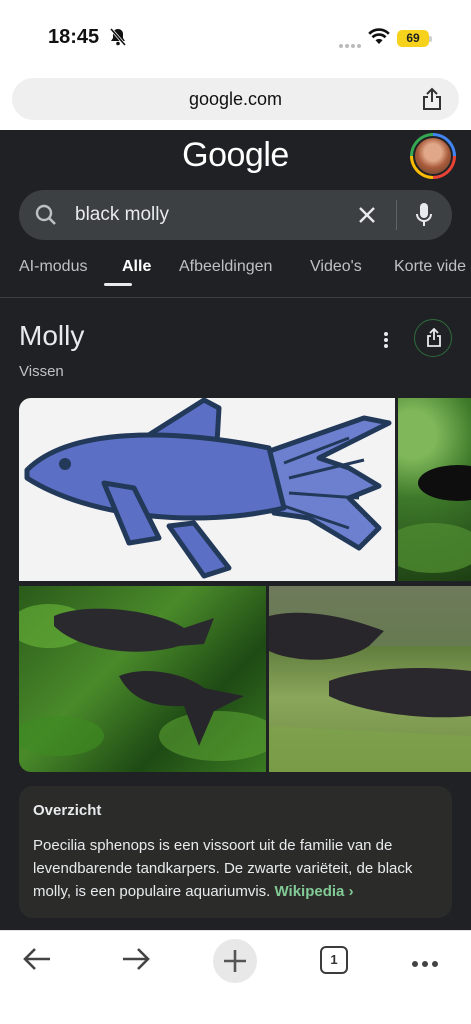  I want to click on battery-icon: 69, so click(413, 38).